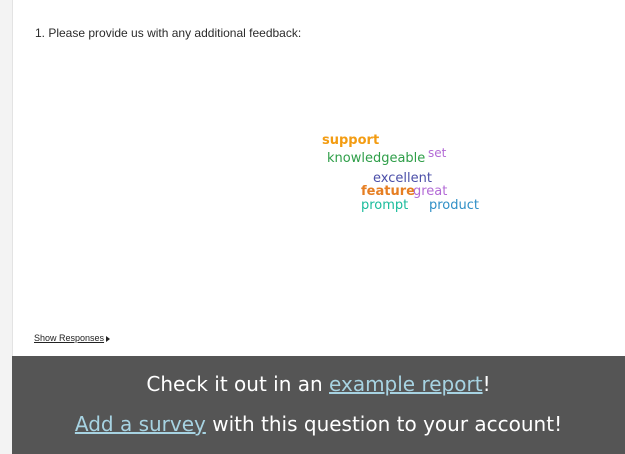  What do you see at coordinates (388, 191) in the screenshot?
I see `word-cloud-word-feature: feature` at bounding box center [388, 191].